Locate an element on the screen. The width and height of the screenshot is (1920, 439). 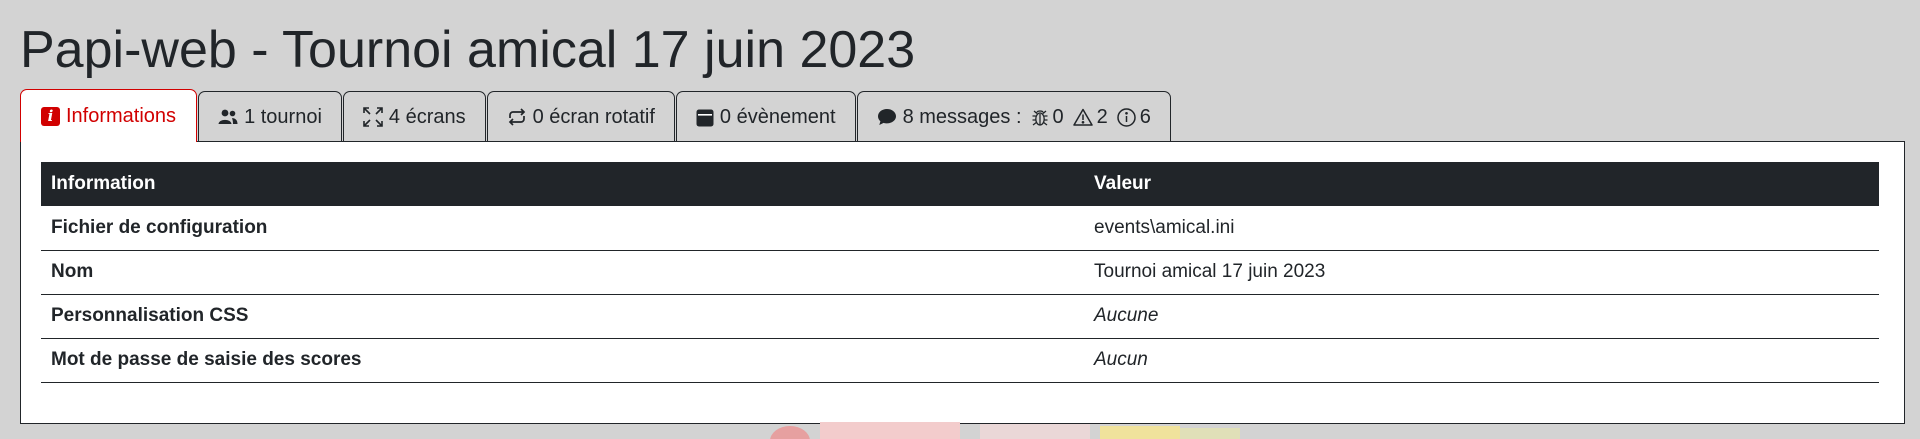
table-row: Personnalisation CSS Aucune is located at coordinates (960, 316).